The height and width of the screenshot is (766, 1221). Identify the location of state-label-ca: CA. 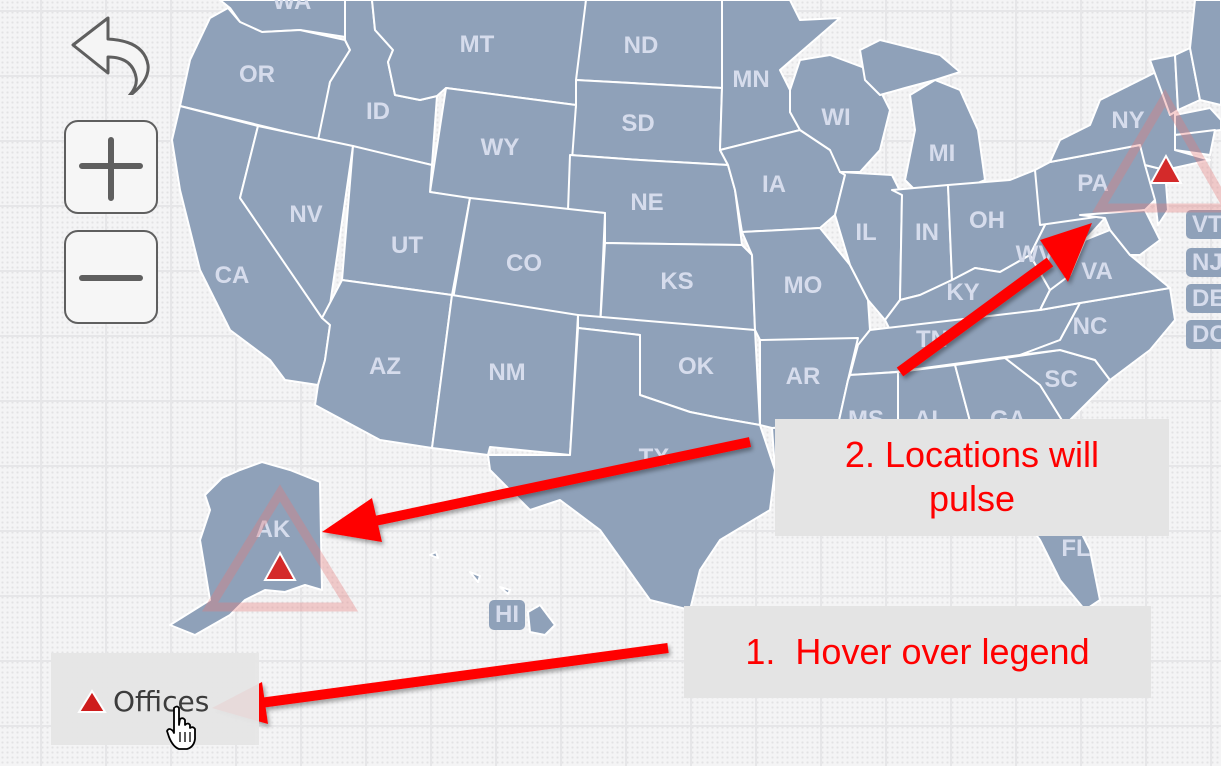
(232, 275).